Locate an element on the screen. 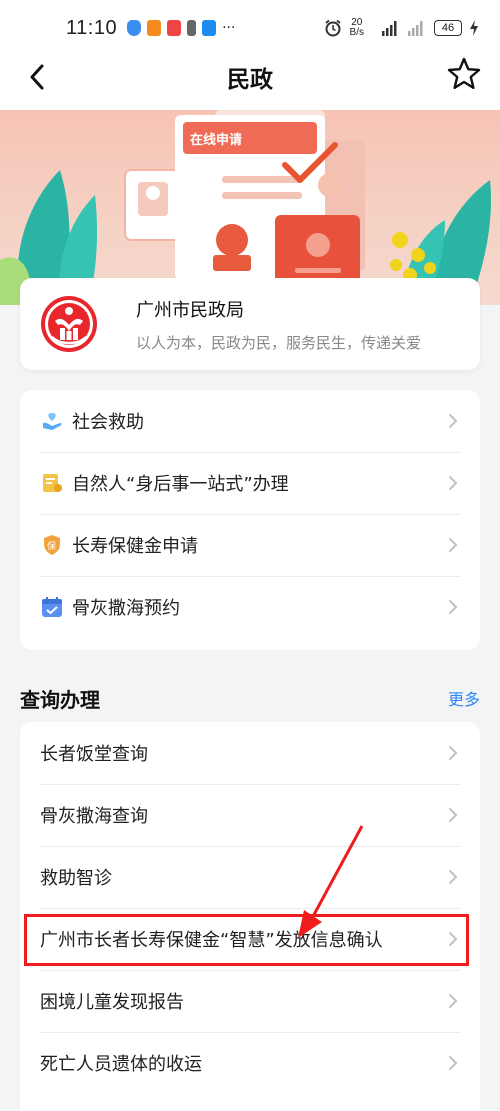 This screenshot has height=1111, width=500. signal-5g-icon is located at coordinates (389, 28).